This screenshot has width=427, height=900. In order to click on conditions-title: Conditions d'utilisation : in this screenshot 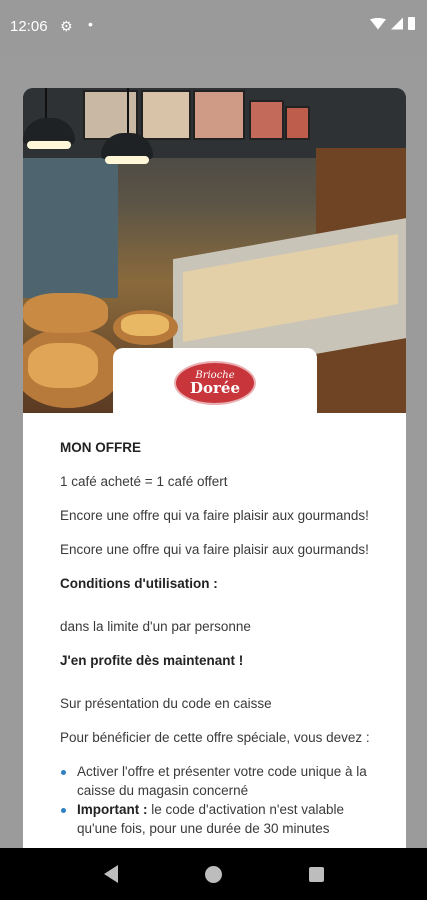, I will do `click(139, 583)`.